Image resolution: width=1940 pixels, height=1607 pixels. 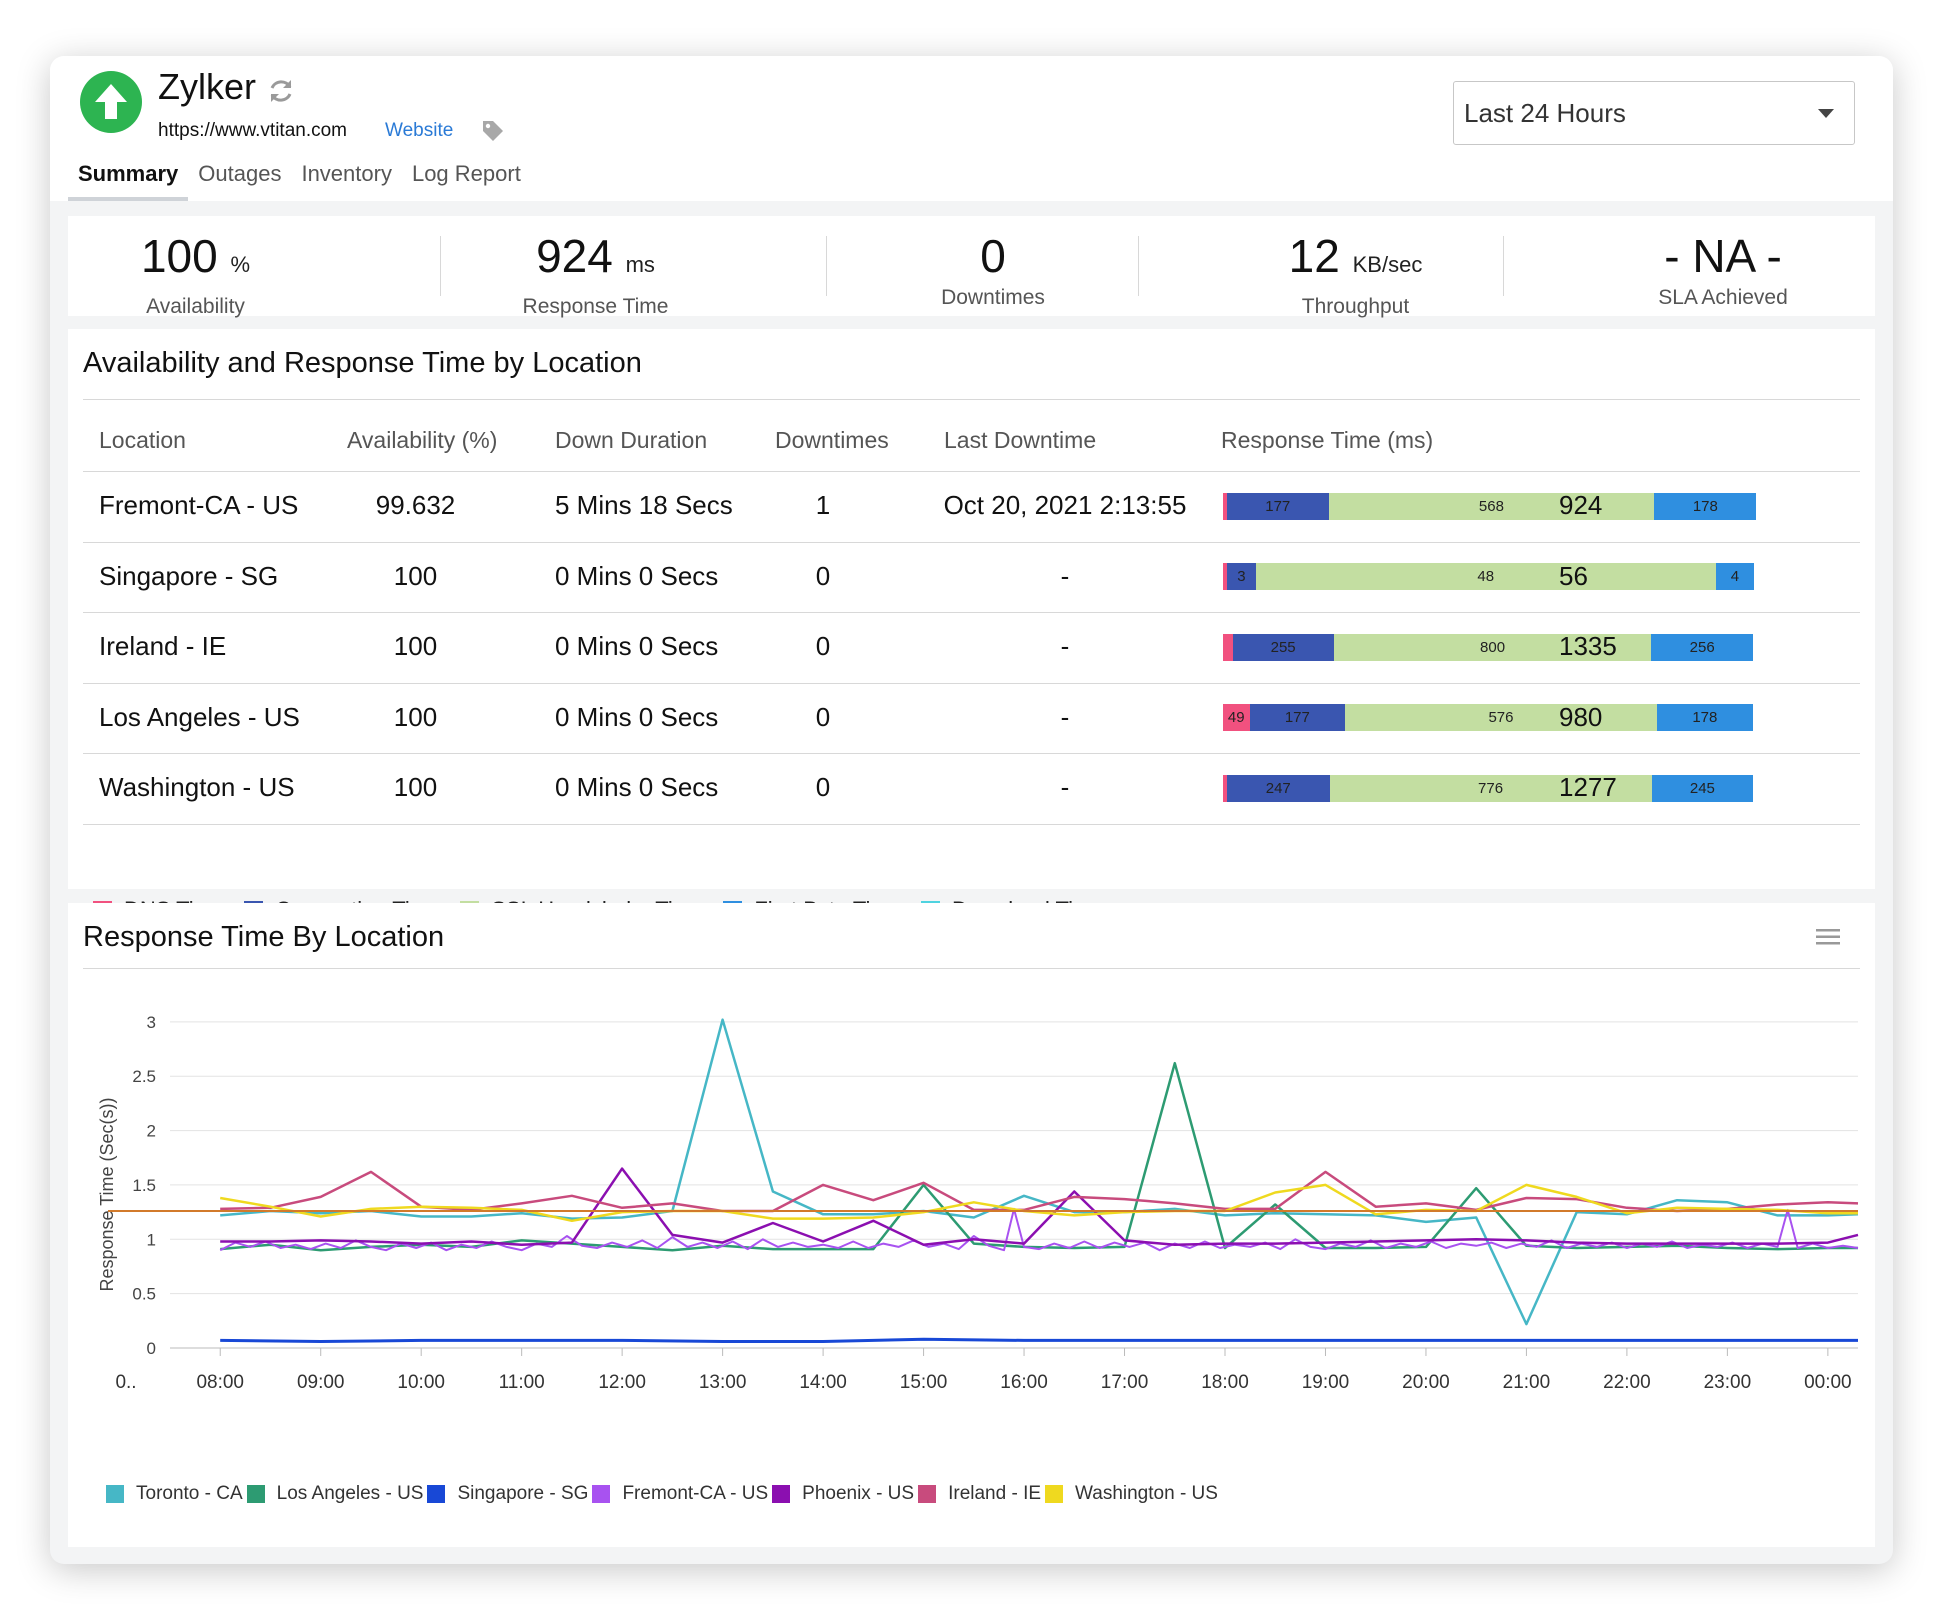 I want to click on stat-sla: - NA - SLA Achieved, so click(x=1723, y=266).